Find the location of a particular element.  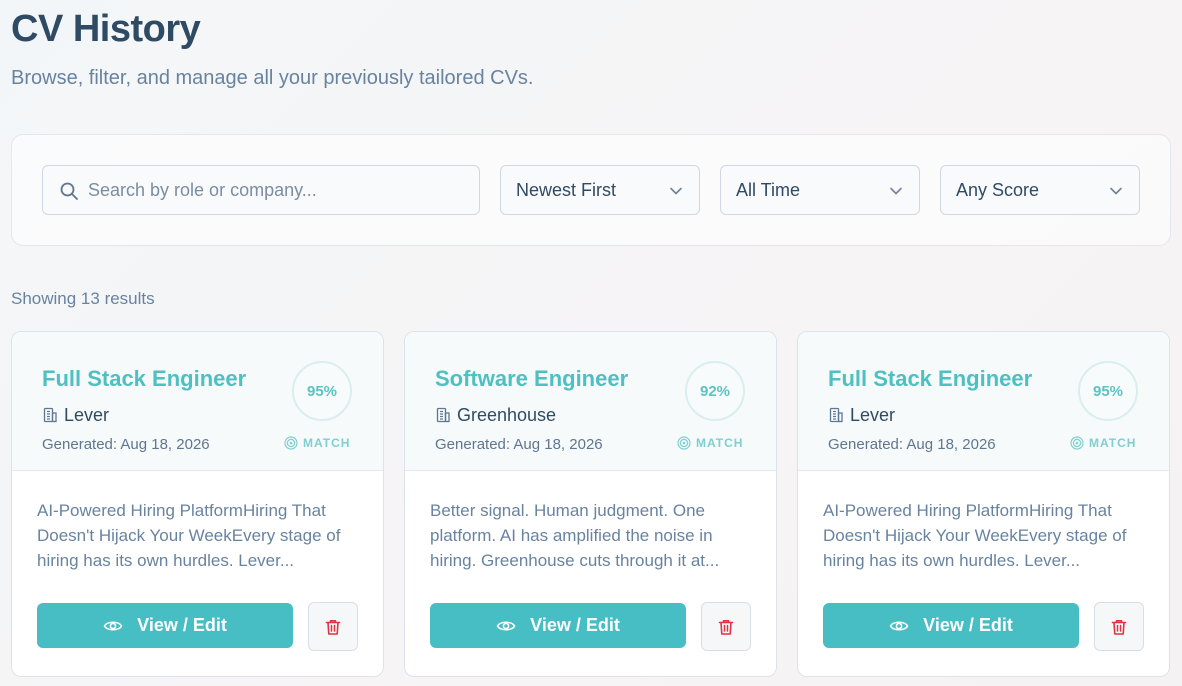

search-box is located at coordinates (261, 190).